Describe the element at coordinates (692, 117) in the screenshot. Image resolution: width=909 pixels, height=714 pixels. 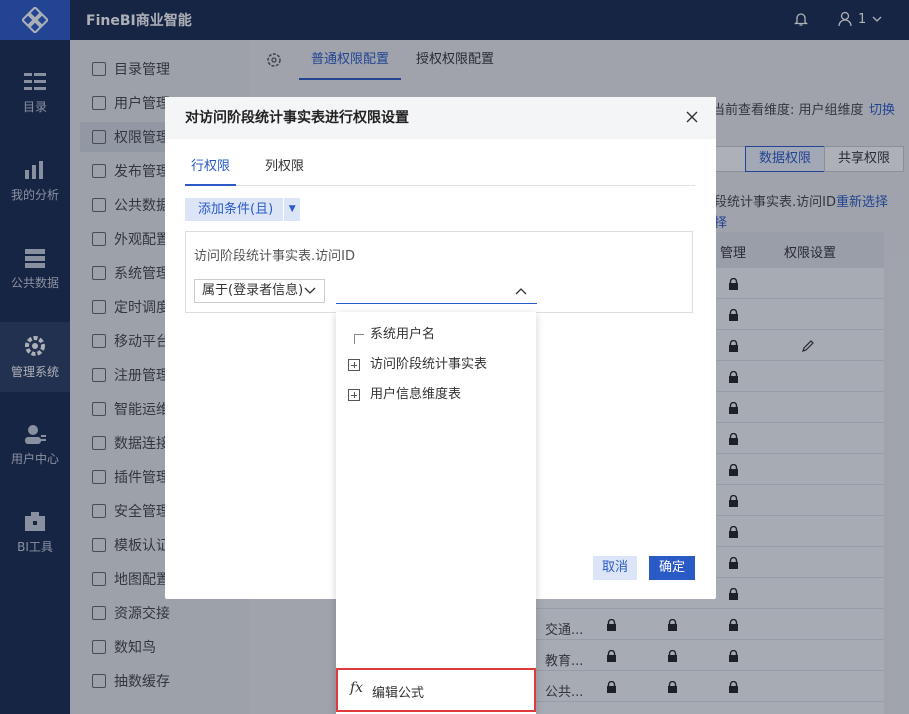
I see `close-icon` at that location.